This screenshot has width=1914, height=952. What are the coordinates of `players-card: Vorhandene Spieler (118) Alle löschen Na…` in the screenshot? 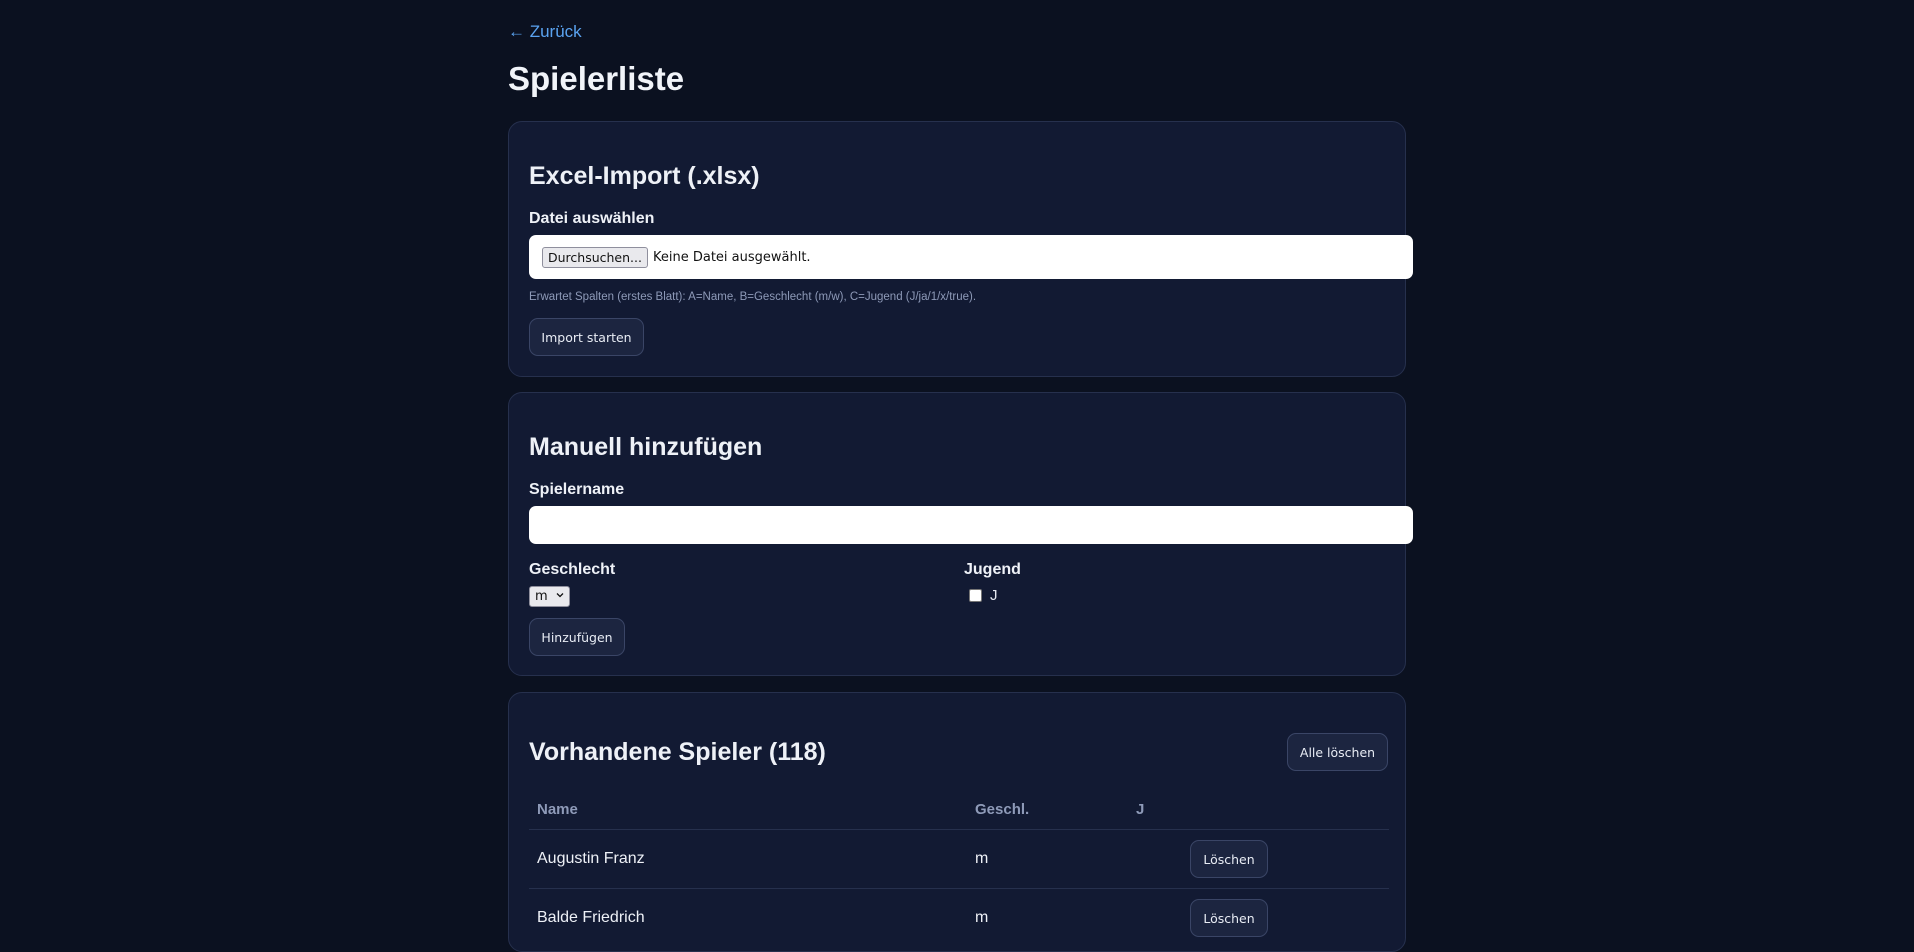 It's located at (957, 822).